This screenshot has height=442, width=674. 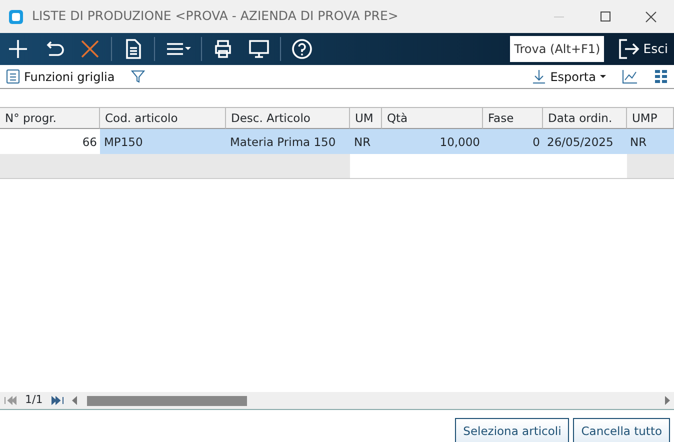 I want to click on export-button: Esporta, so click(x=569, y=77).